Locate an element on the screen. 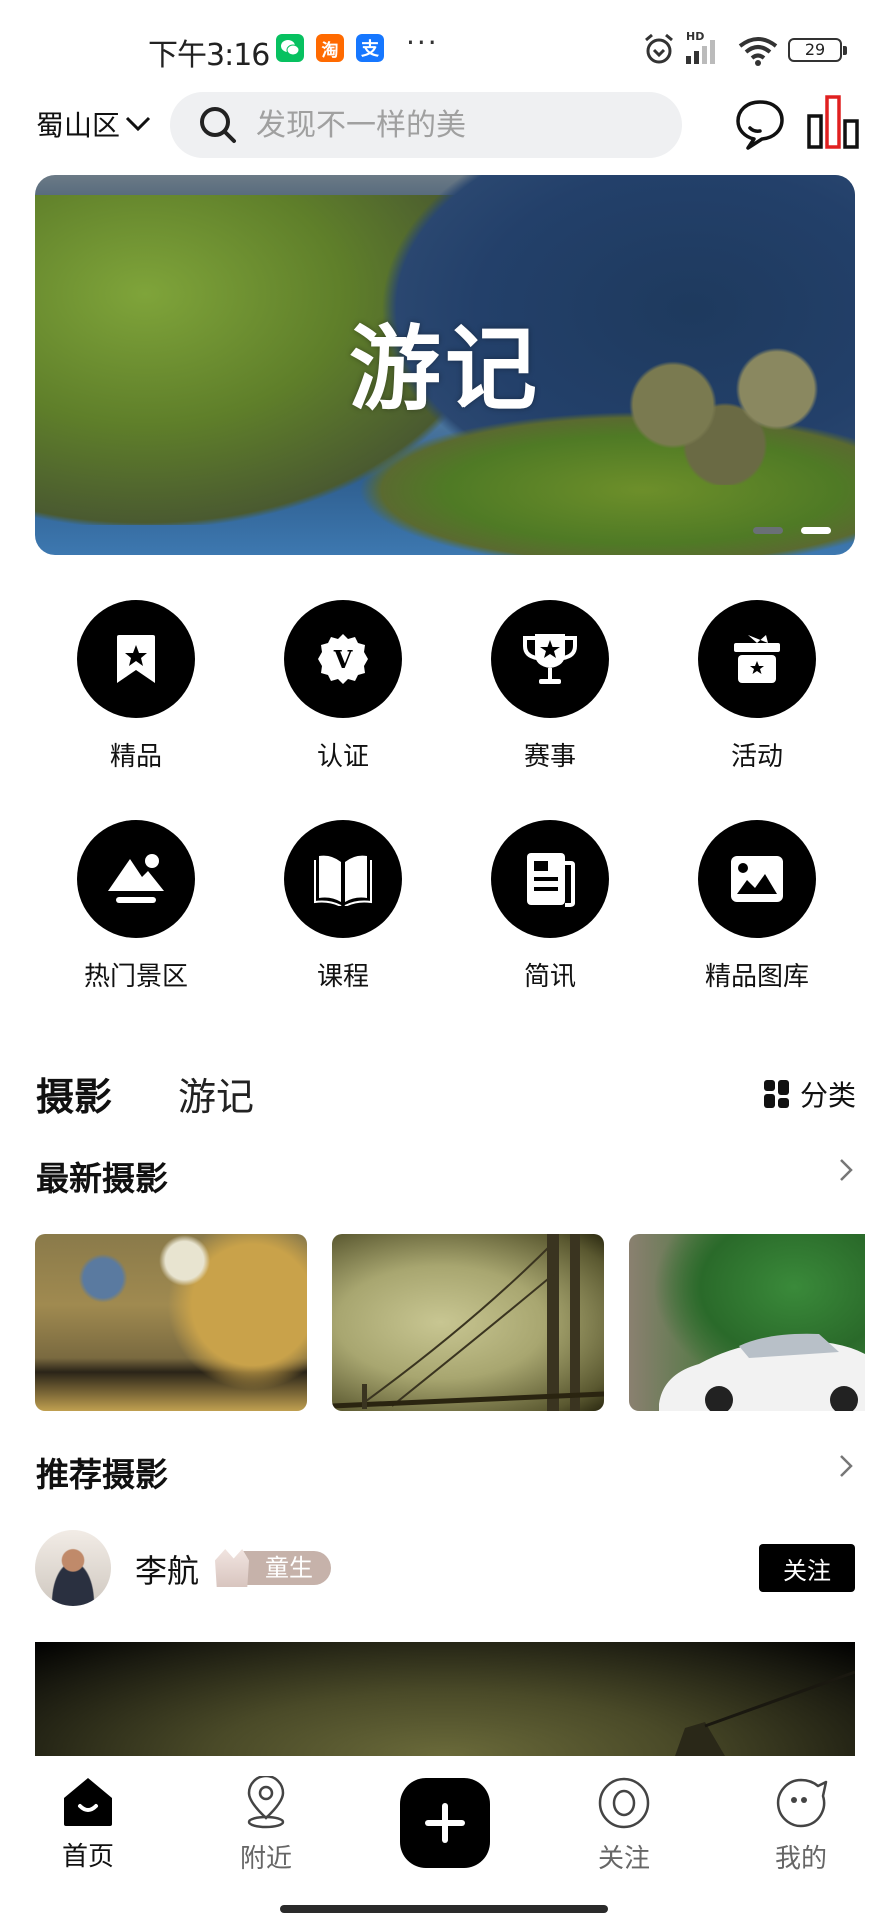 The width and height of the screenshot is (886, 1920). category-label: 精品图库 is located at coordinates (756, 977).